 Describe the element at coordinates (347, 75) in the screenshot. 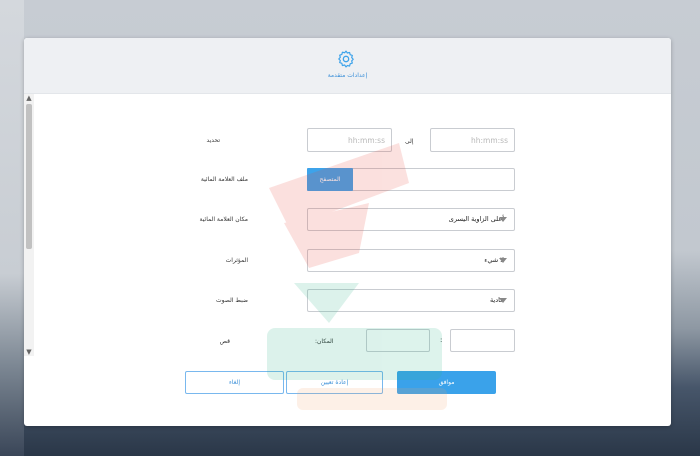

I see `dialog-title: إعدادات متقدمة` at that location.